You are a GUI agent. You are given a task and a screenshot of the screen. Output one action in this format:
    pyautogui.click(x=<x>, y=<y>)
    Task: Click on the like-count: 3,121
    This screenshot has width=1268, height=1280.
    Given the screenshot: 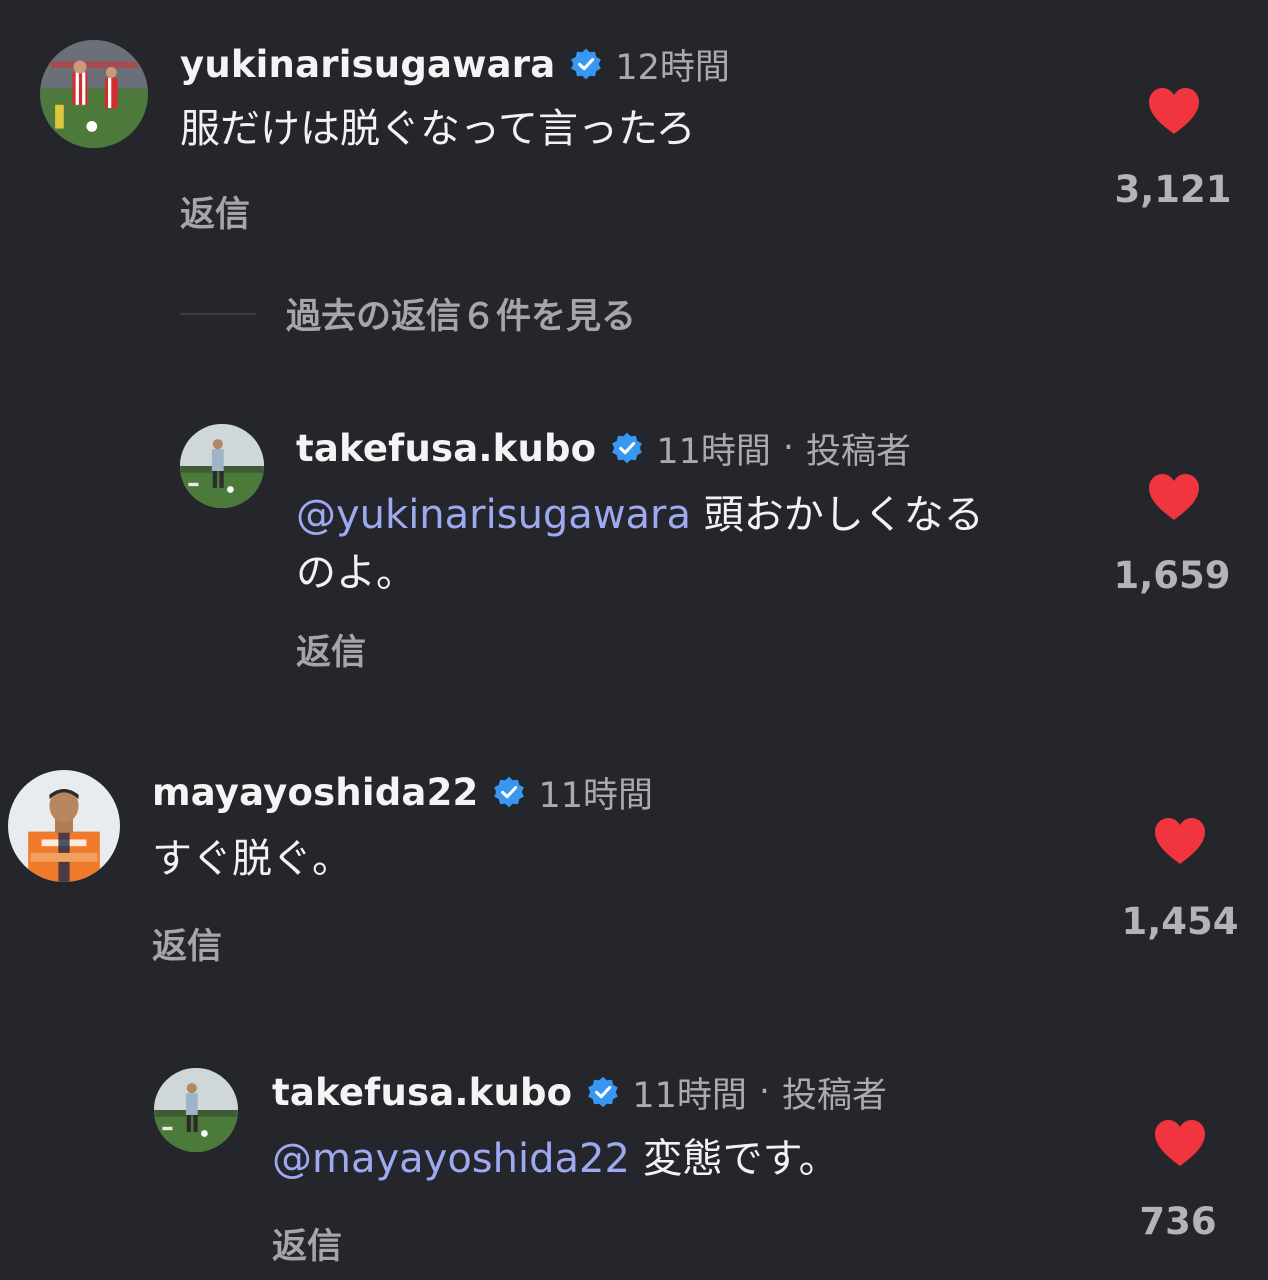 What is the action you would take?
    pyautogui.click(x=1173, y=189)
    